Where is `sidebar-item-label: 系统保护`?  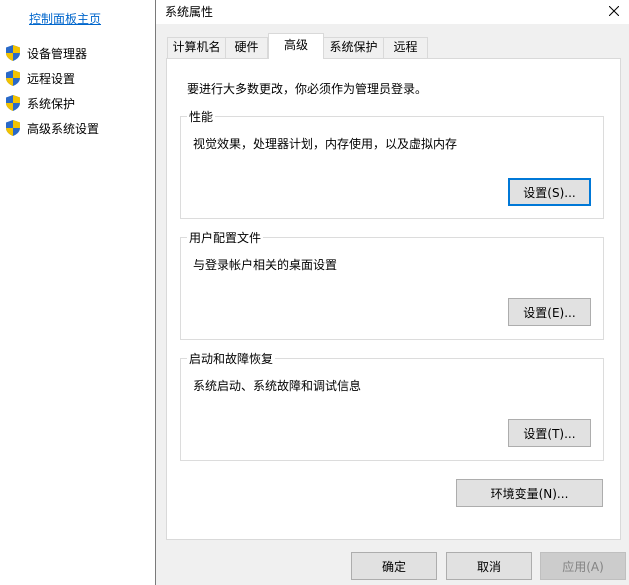 sidebar-item-label: 系统保护 is located at coordinates (51, 103).